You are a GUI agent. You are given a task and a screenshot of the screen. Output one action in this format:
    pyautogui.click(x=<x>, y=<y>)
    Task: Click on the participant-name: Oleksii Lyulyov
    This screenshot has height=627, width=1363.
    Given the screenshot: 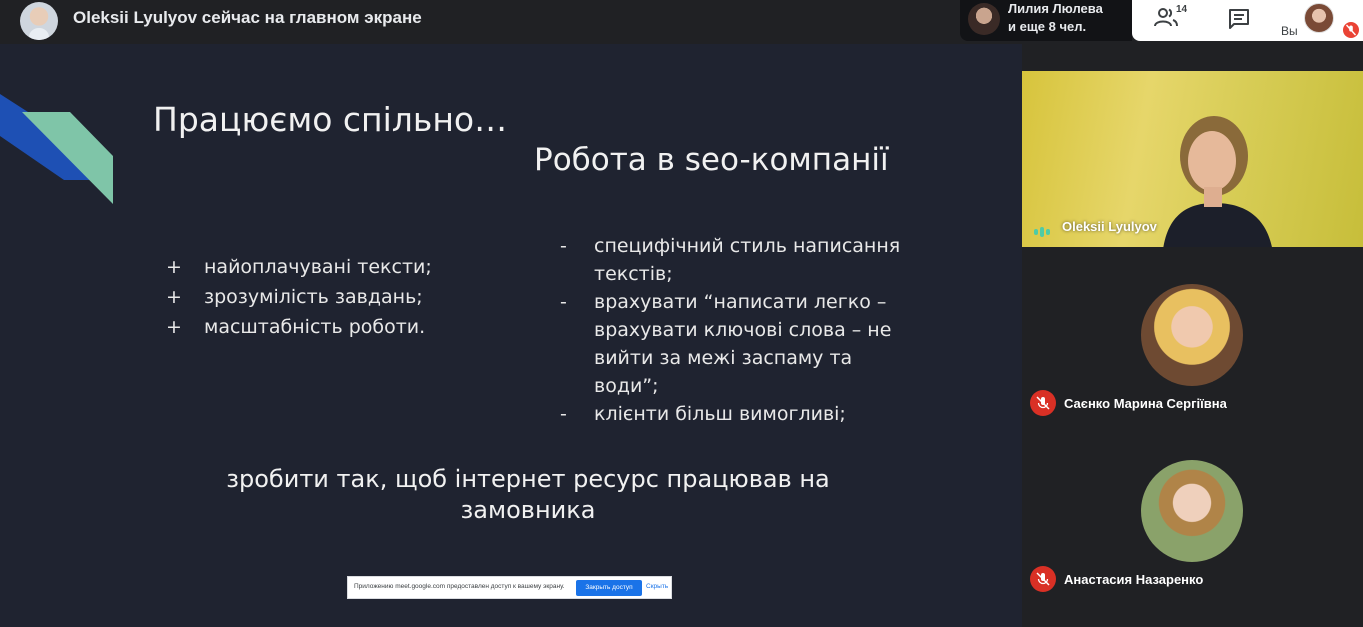 What is the action you would take?
    pyautogui.click(x=1109, y=226)
    